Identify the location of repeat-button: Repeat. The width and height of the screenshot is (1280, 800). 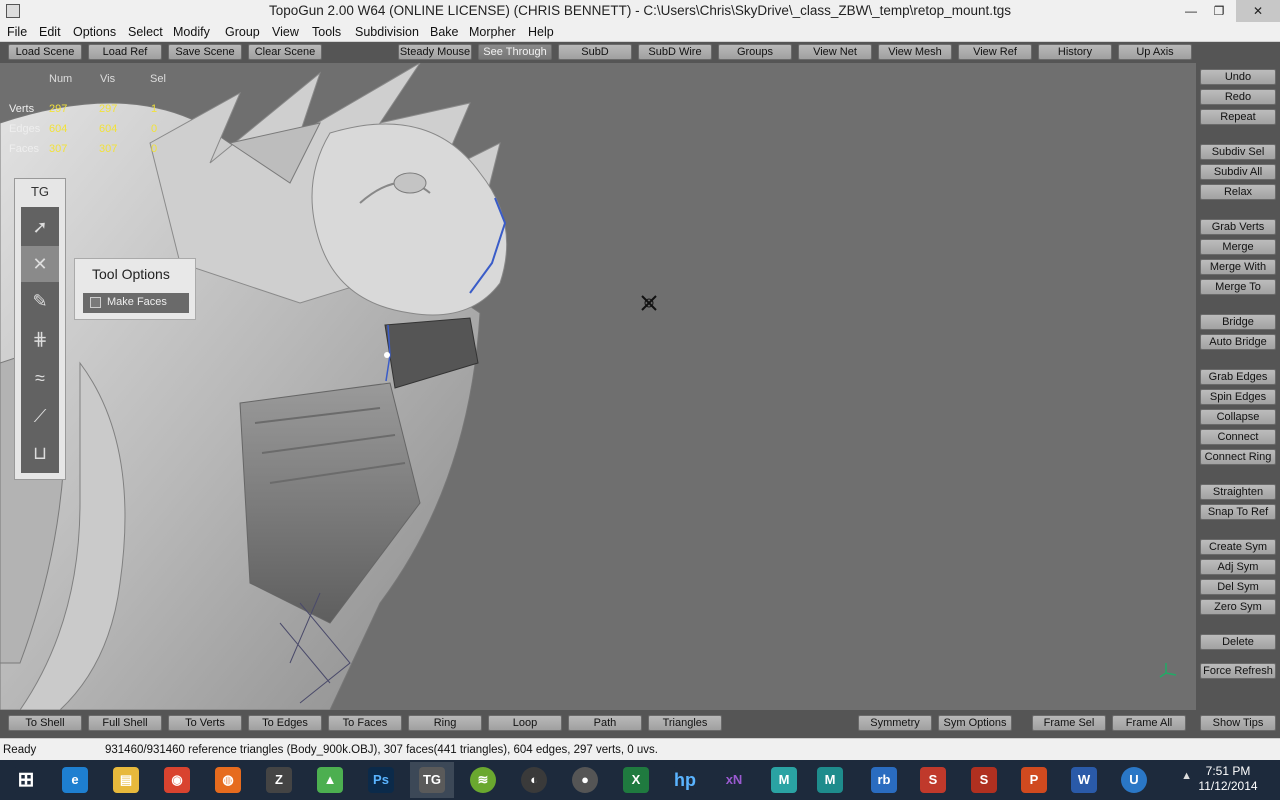
(1238, 117).